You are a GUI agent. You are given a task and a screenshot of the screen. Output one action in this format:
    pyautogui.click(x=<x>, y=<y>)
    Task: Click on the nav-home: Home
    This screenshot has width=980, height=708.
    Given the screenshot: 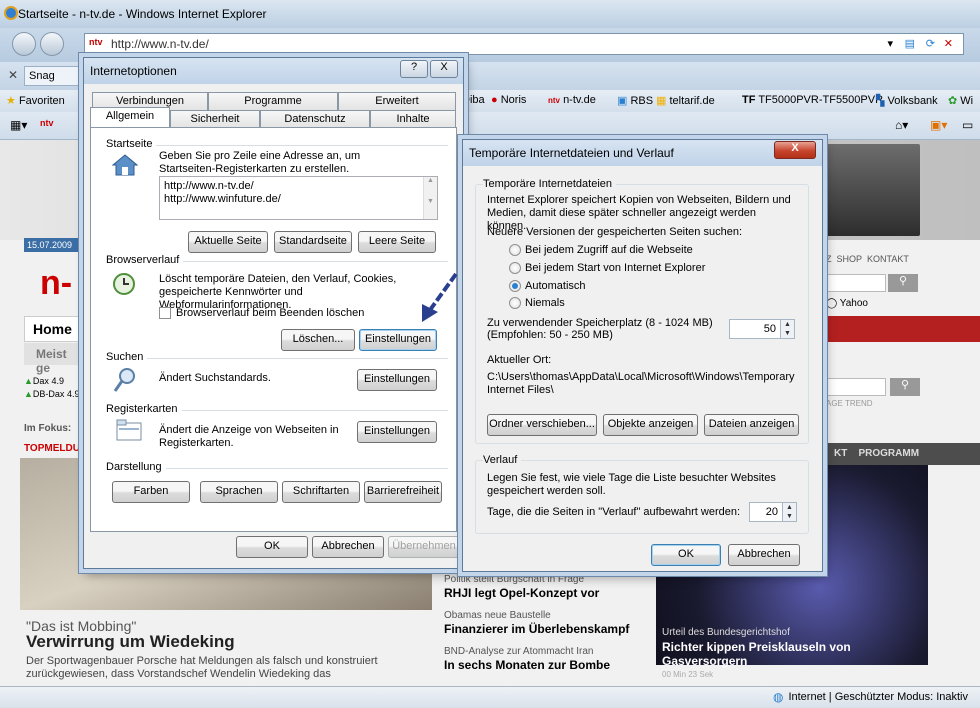 What is the action you would take?
    pyautogui.click(x=54, y=329)
    